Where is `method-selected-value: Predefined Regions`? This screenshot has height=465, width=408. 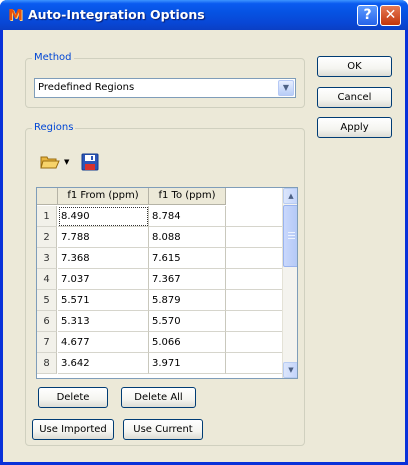
method-selected-value: Predefined Regions is located at coordinates (86, 87).